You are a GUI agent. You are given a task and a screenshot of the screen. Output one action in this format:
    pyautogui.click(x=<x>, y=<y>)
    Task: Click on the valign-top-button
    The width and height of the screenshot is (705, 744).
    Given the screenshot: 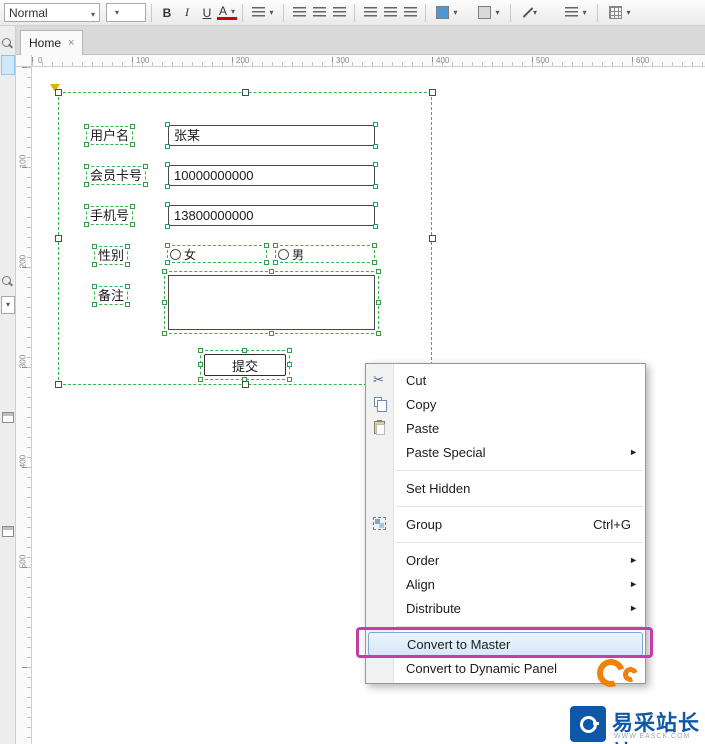 What is the action you would take?
    pyautogui.click(x=370, y=12)
    